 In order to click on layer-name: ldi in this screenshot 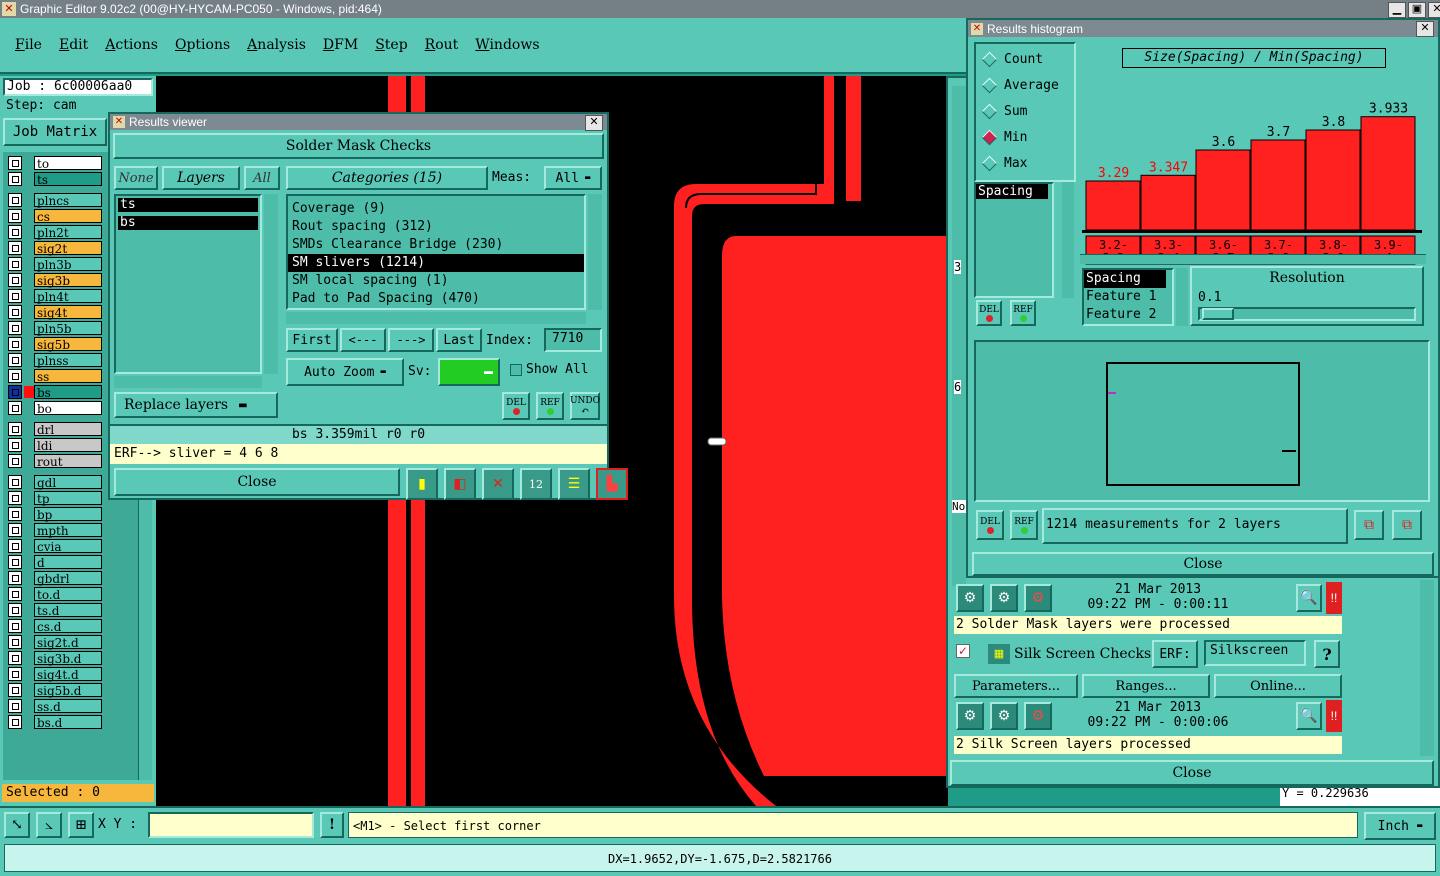, I will do `click(68, 445)`.